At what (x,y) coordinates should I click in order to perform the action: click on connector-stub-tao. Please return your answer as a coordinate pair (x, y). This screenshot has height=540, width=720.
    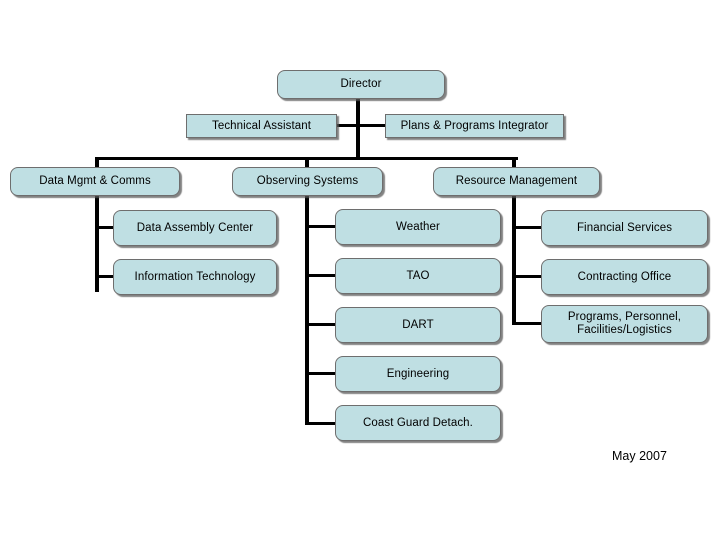
    Looking at the image, I should click on (321, 275).